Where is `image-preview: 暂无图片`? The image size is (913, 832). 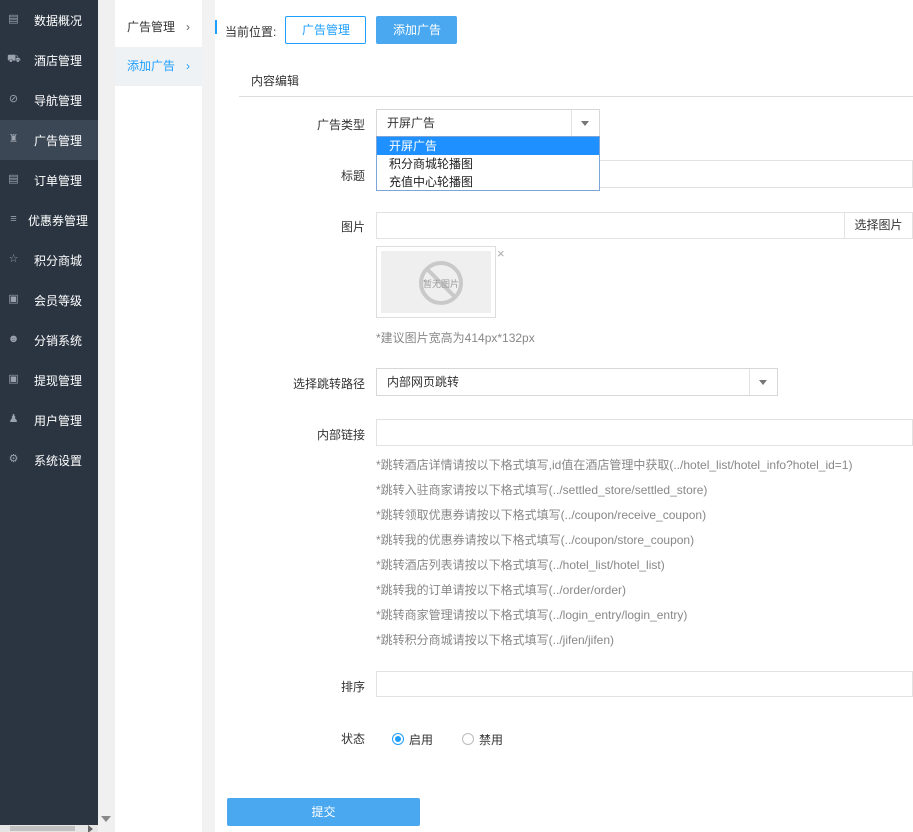
image-preview: 暂无图片 is located at coordinates (436, 282).